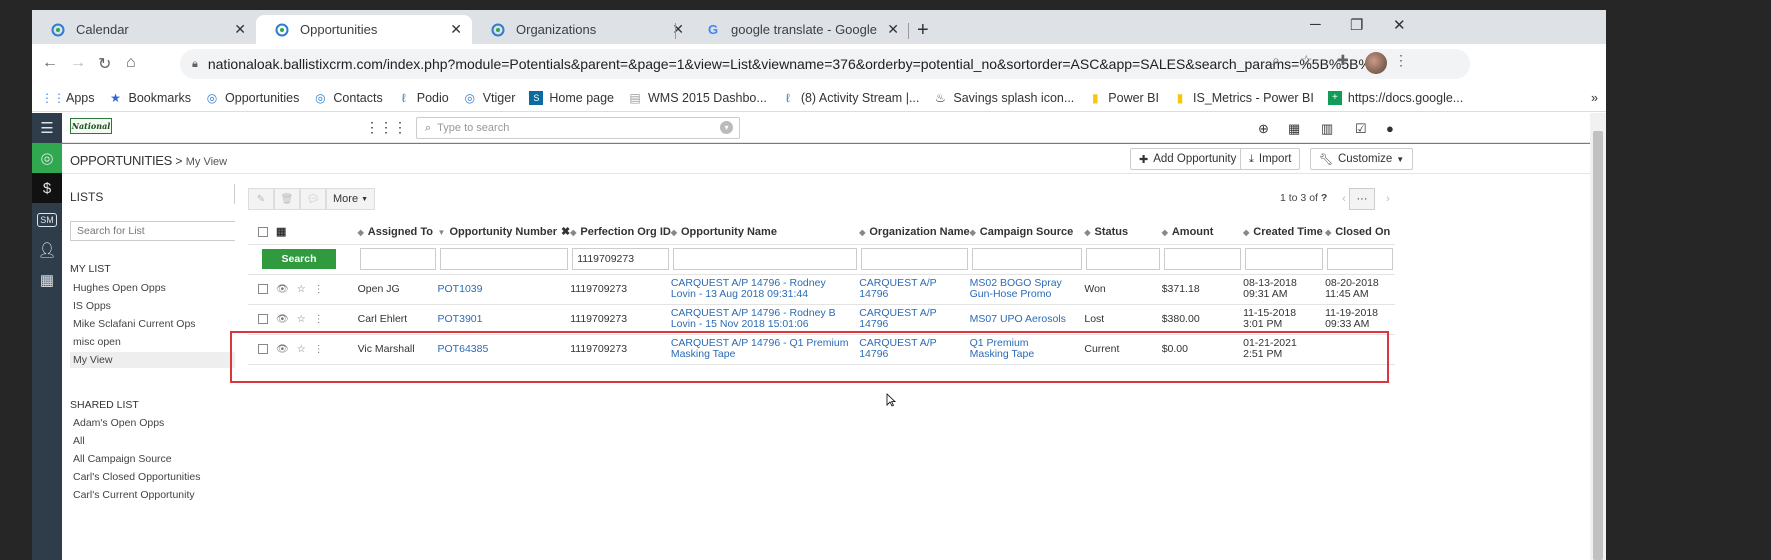  Describe the element at coordinates (313, 199) in the screenshot. I see `comment-icon: 💬︎` at that location.